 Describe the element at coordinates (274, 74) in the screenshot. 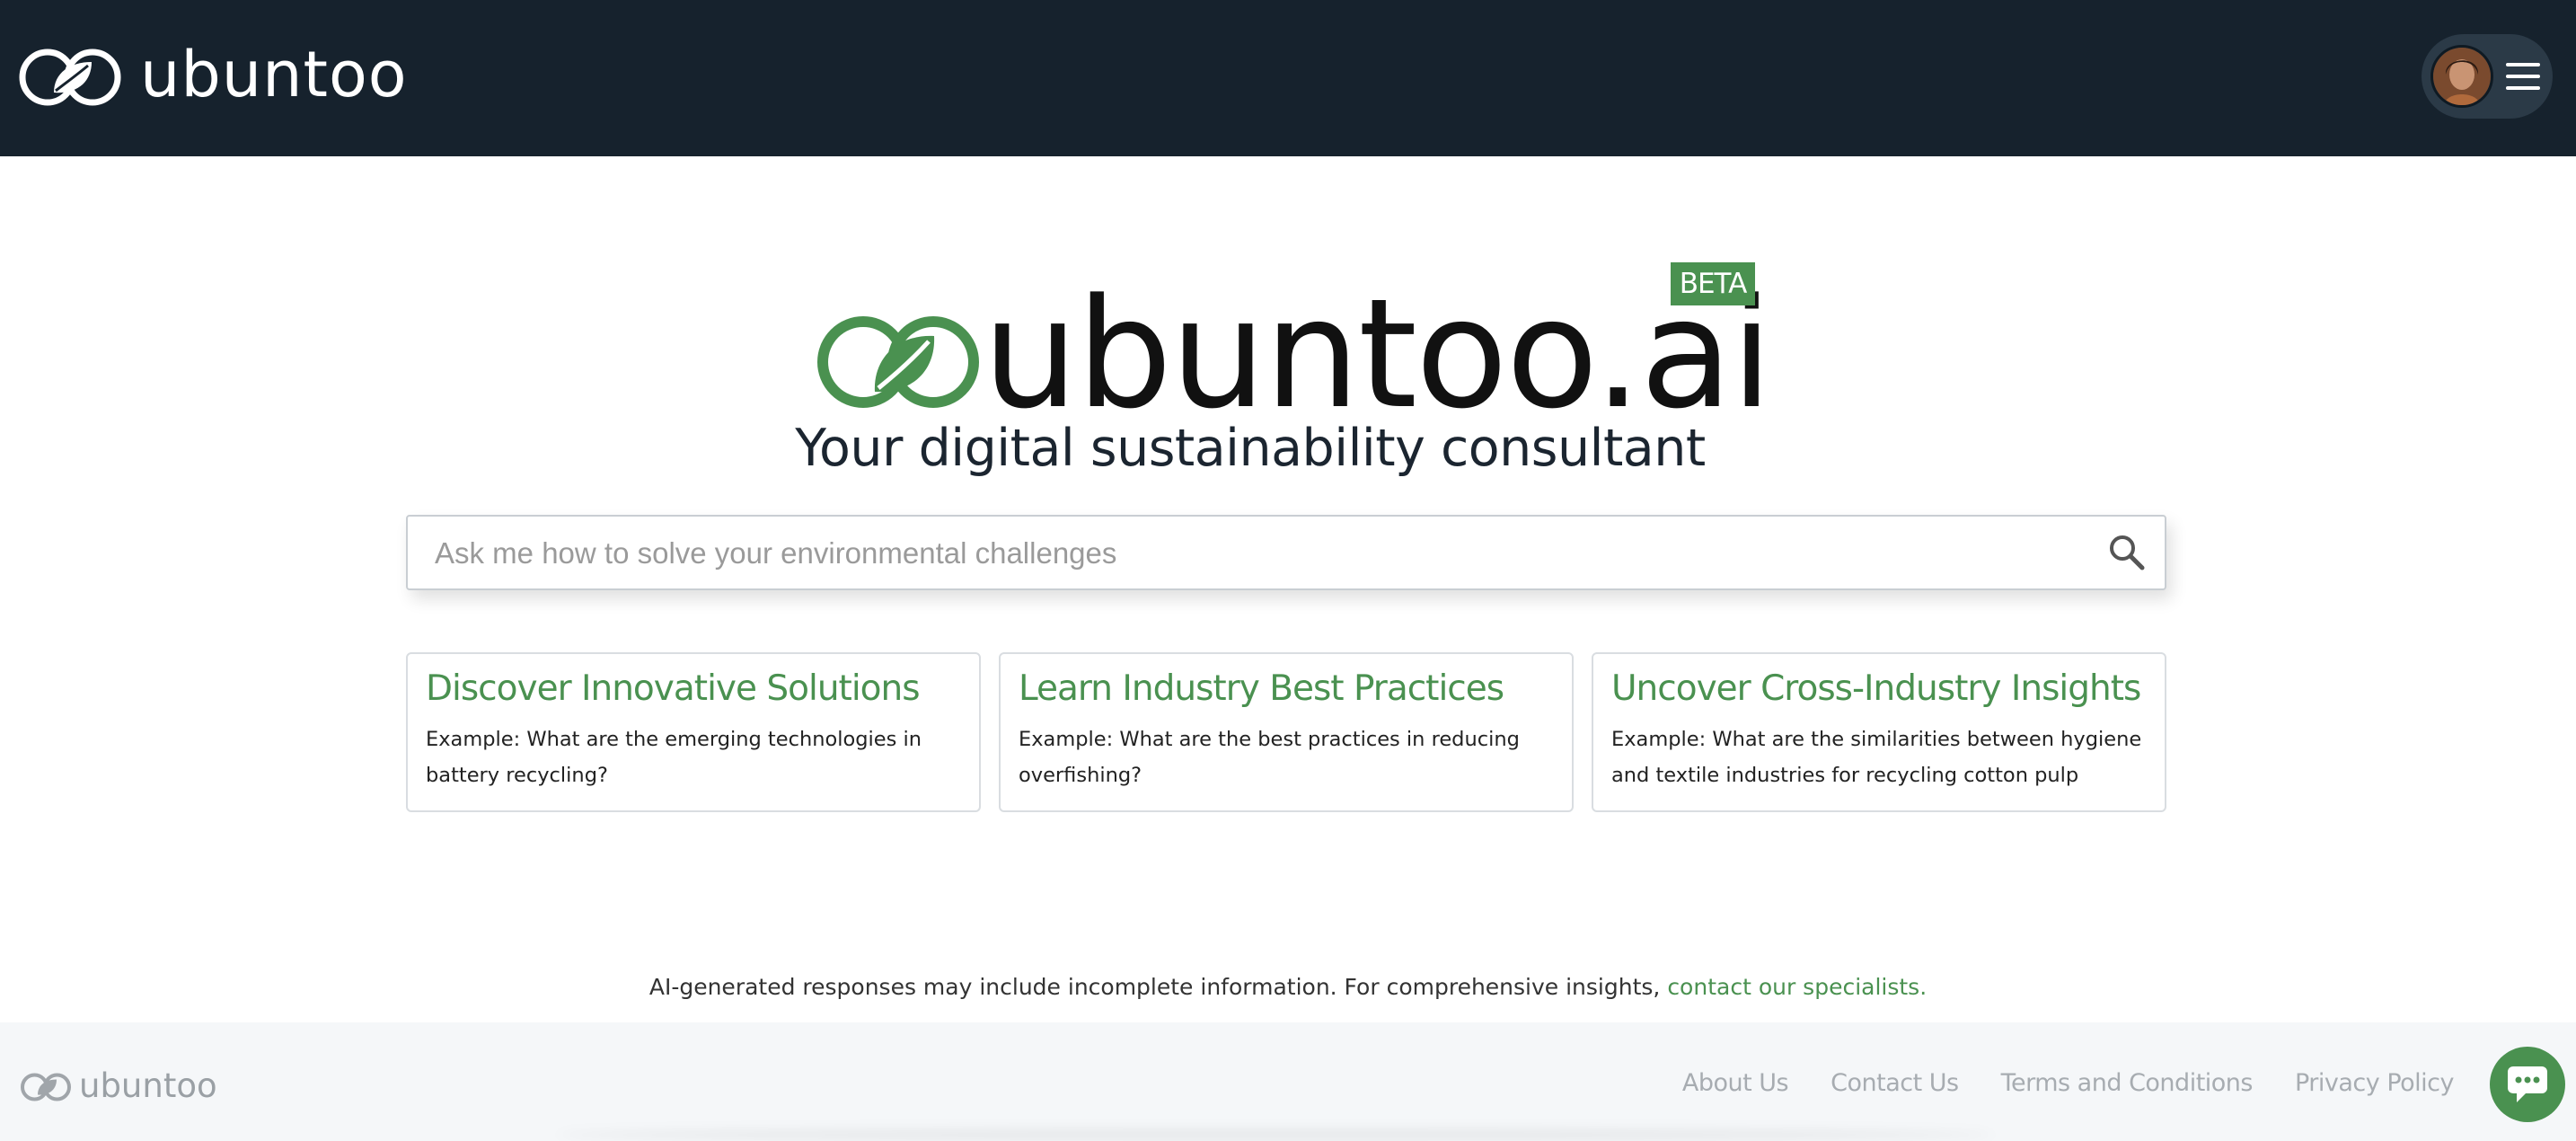

I see `header-brand-name: ubuntoo` at that location.